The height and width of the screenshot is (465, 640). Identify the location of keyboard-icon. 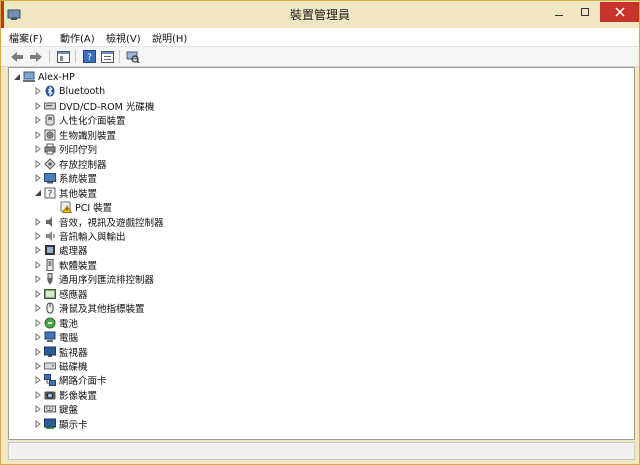
(50, 409).